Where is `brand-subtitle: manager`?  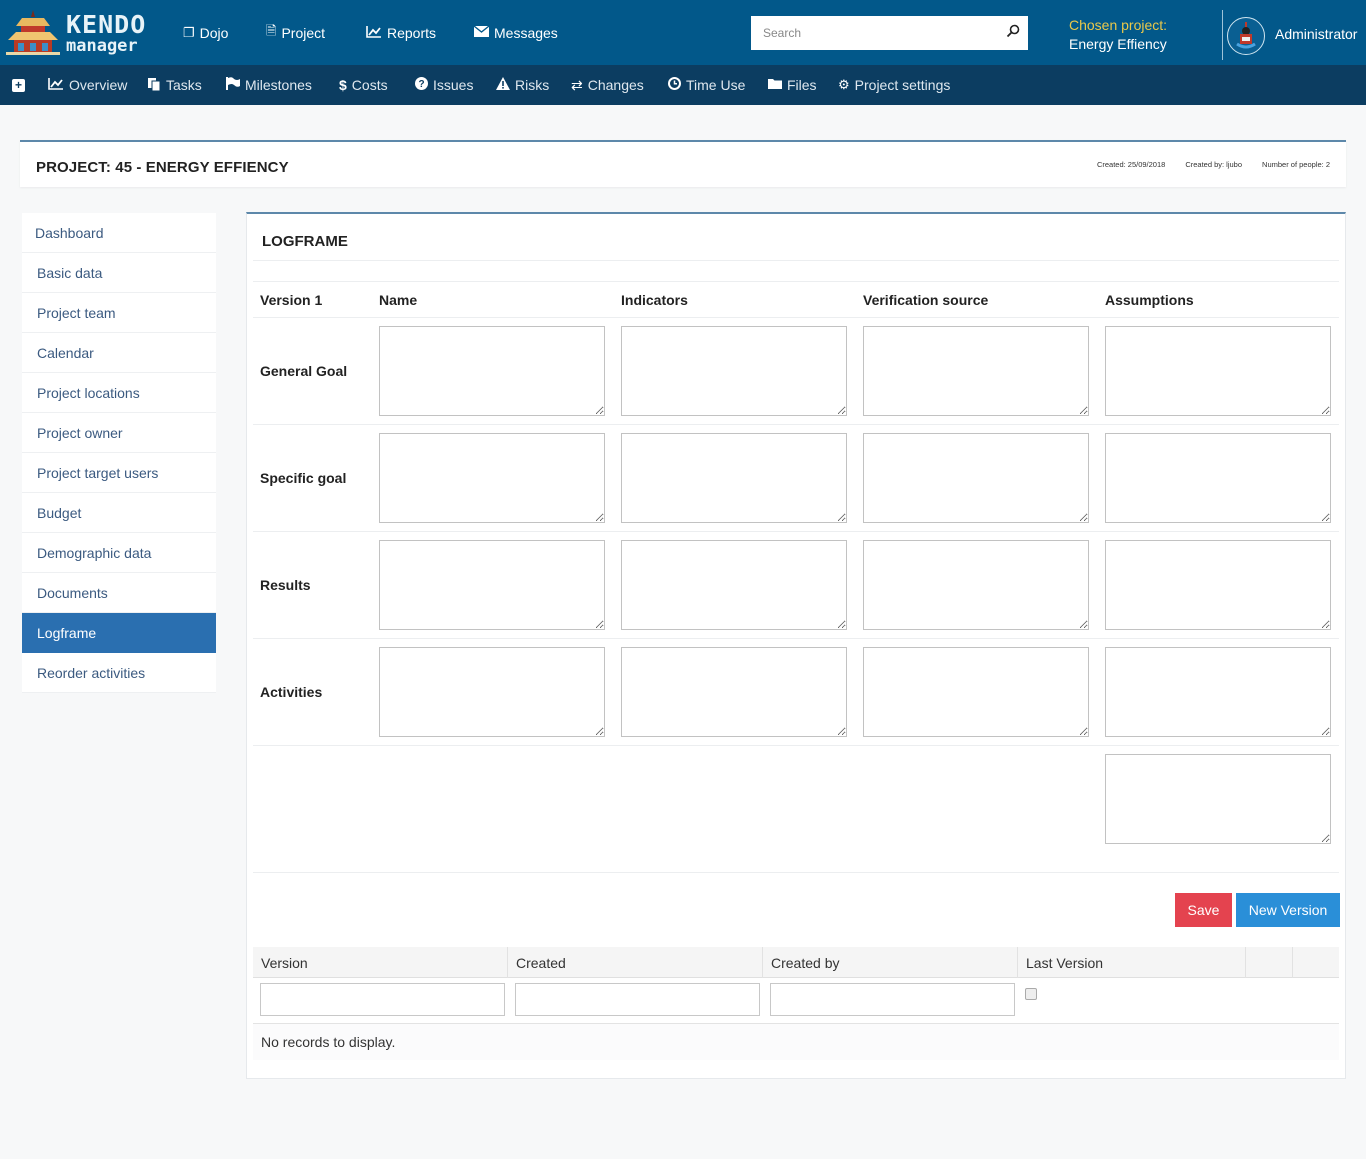
brand-subtitle: manager is located at coordinates (102, 46).